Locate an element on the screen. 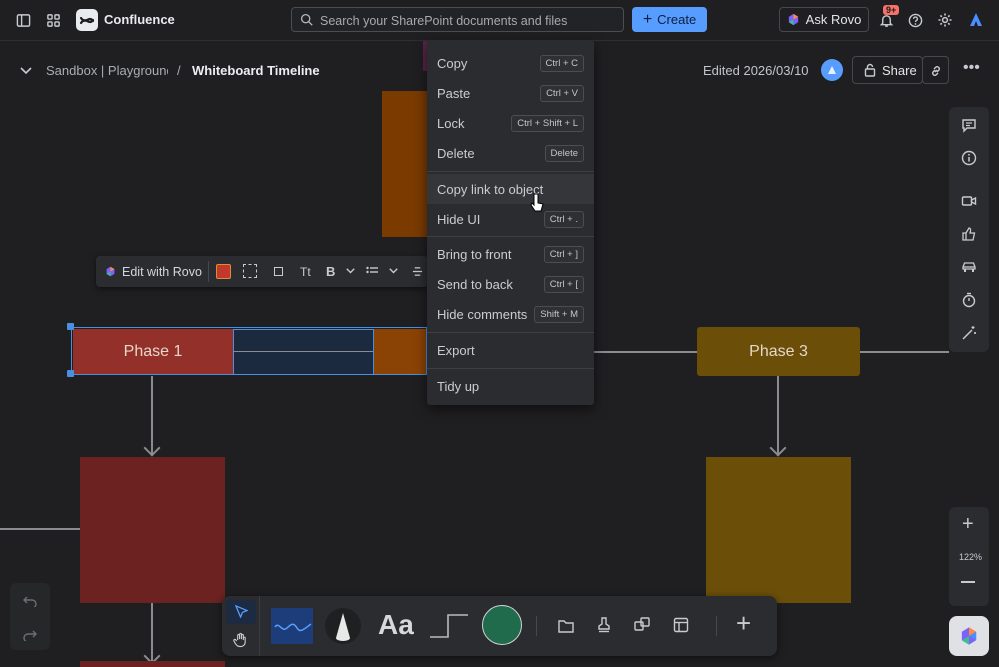  edit-with-rovo-button: Edit with Rovo is located at coordinates (162, 272).